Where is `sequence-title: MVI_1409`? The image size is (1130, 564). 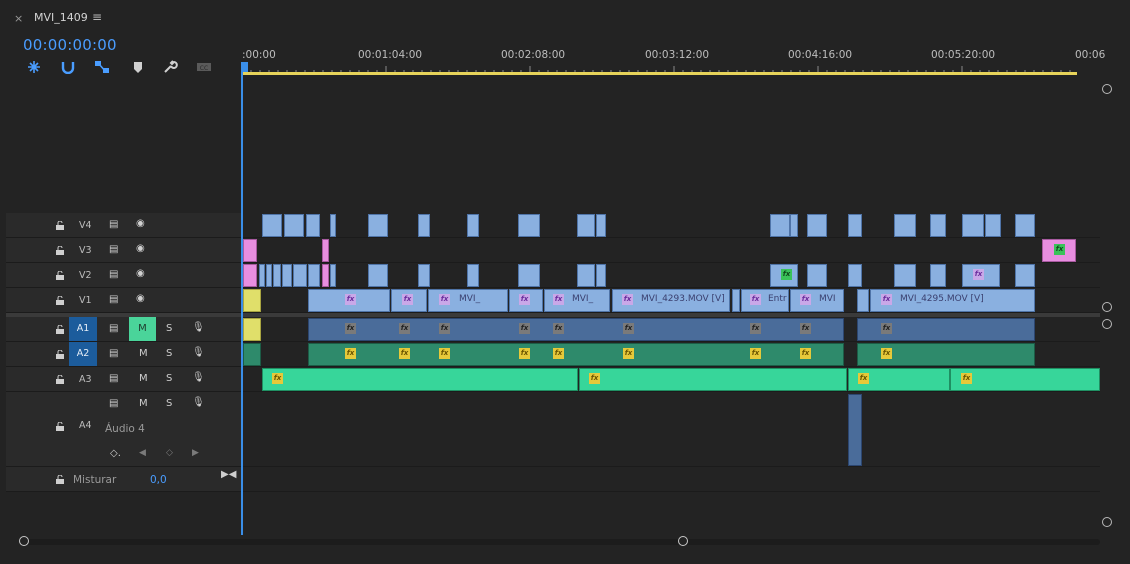
sequence-title: MVI_1409 is located at coordinates (61, 17).